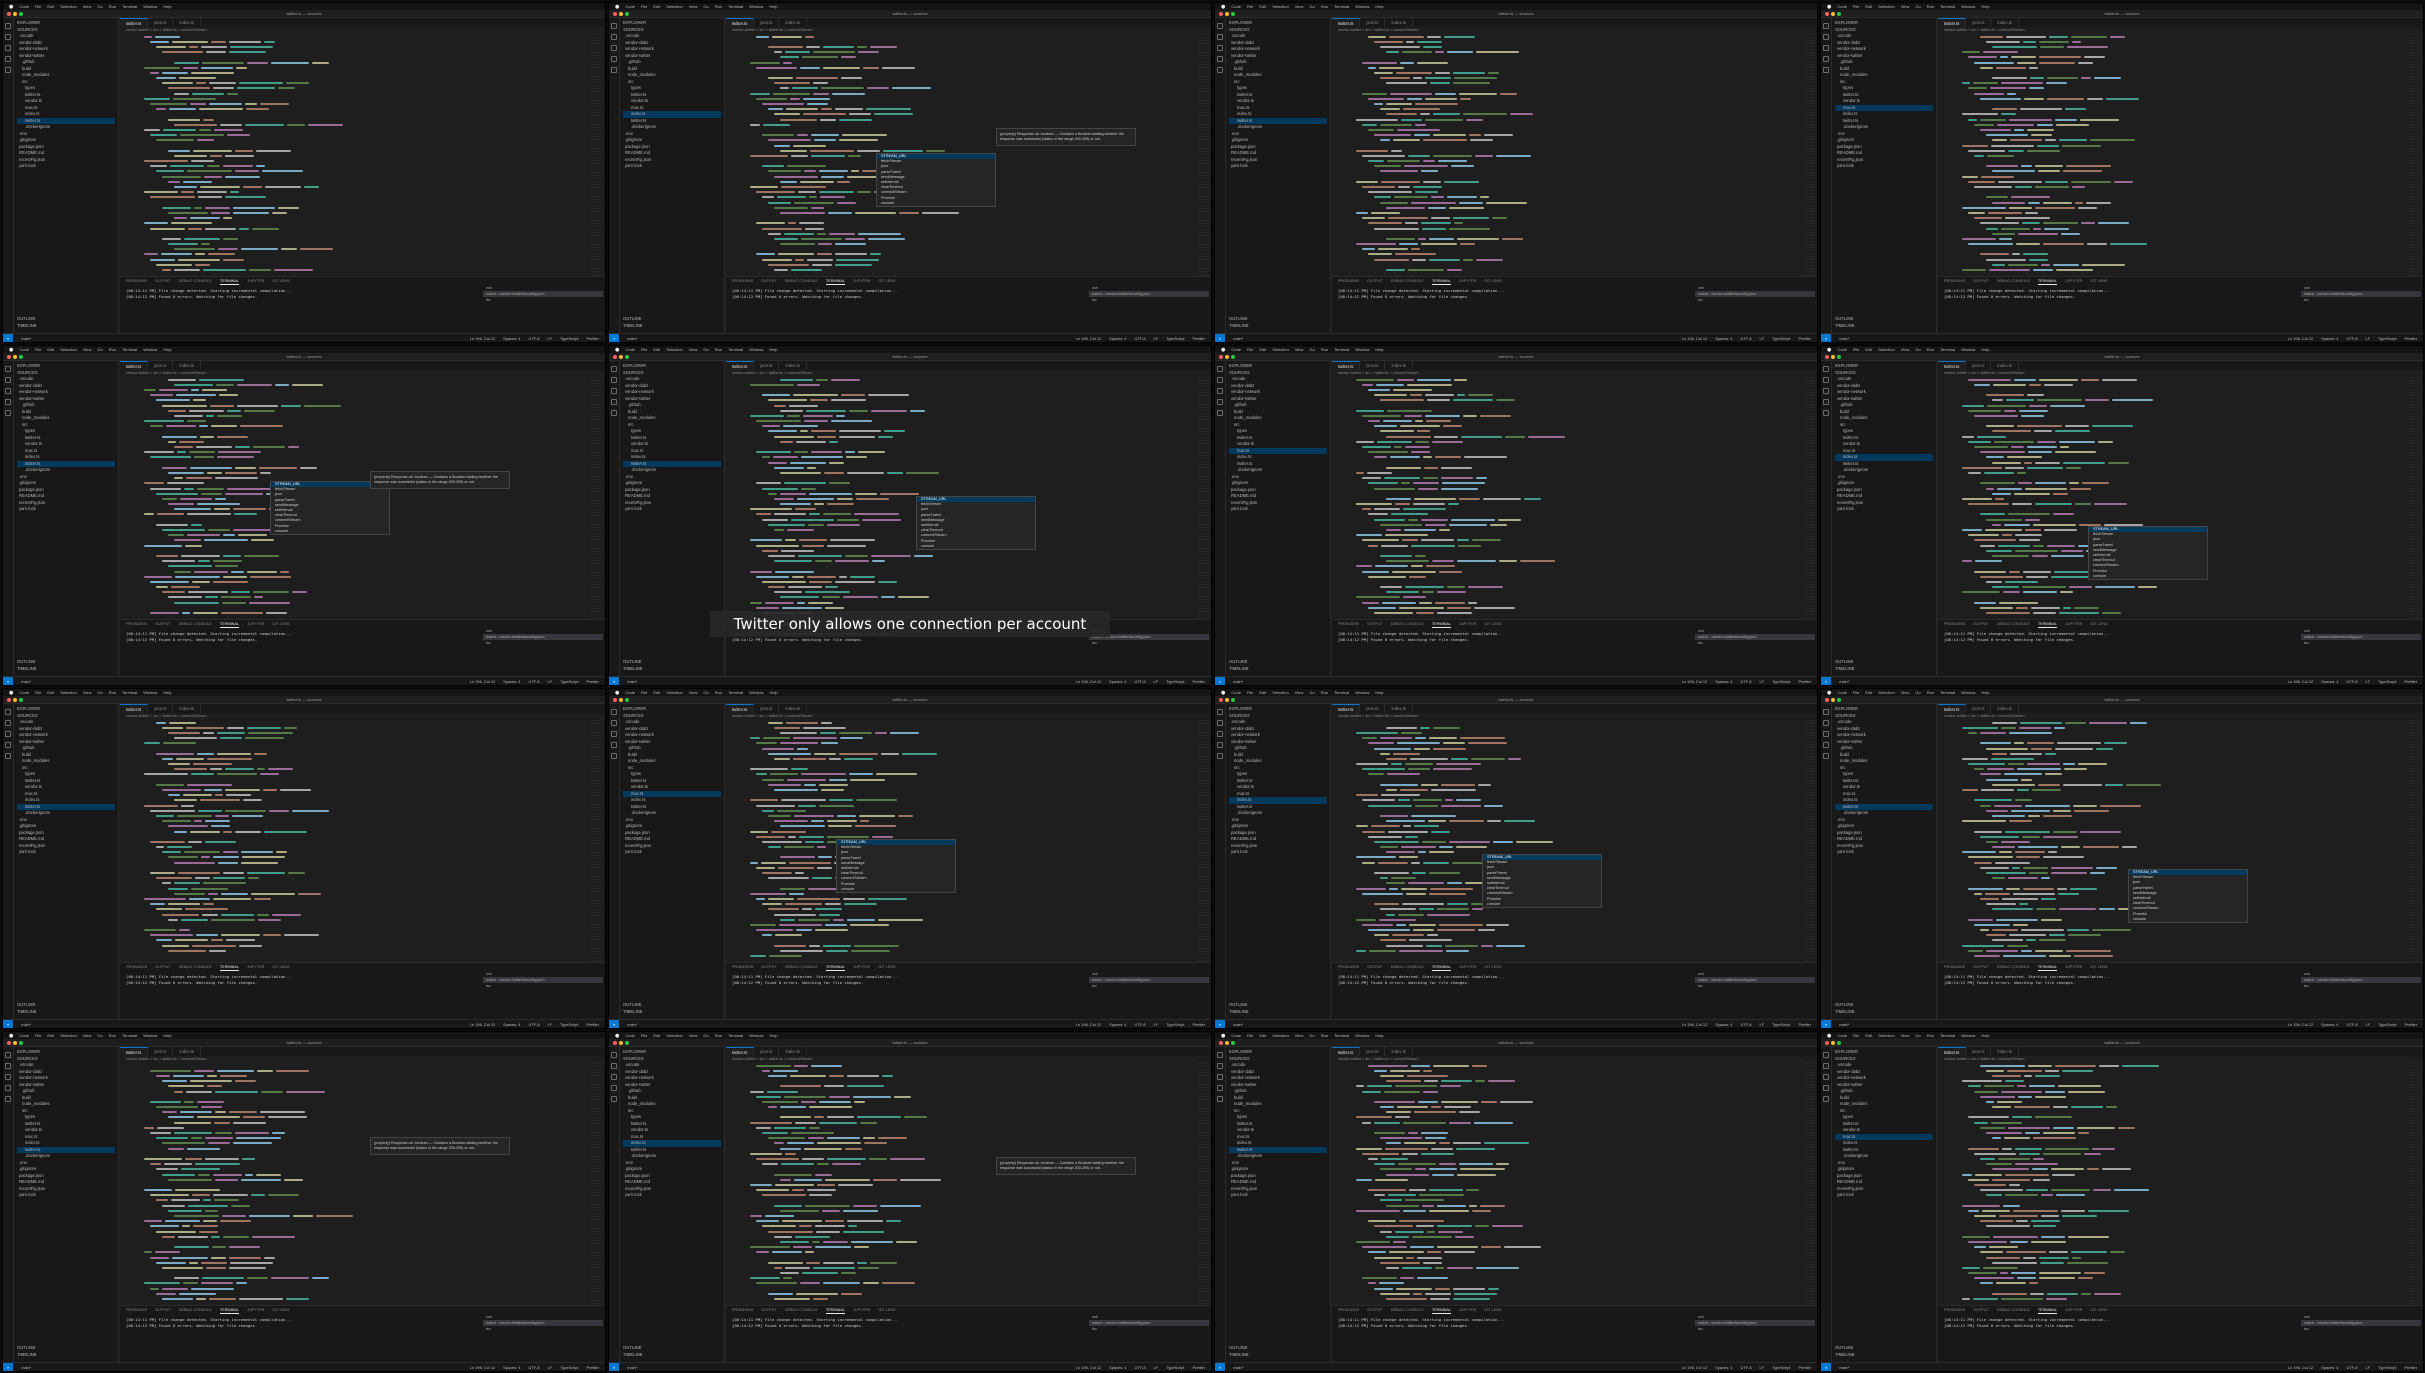  Describe the element at coordinates (1826, 712) in the screenshot. I see `files-icon` at that location.